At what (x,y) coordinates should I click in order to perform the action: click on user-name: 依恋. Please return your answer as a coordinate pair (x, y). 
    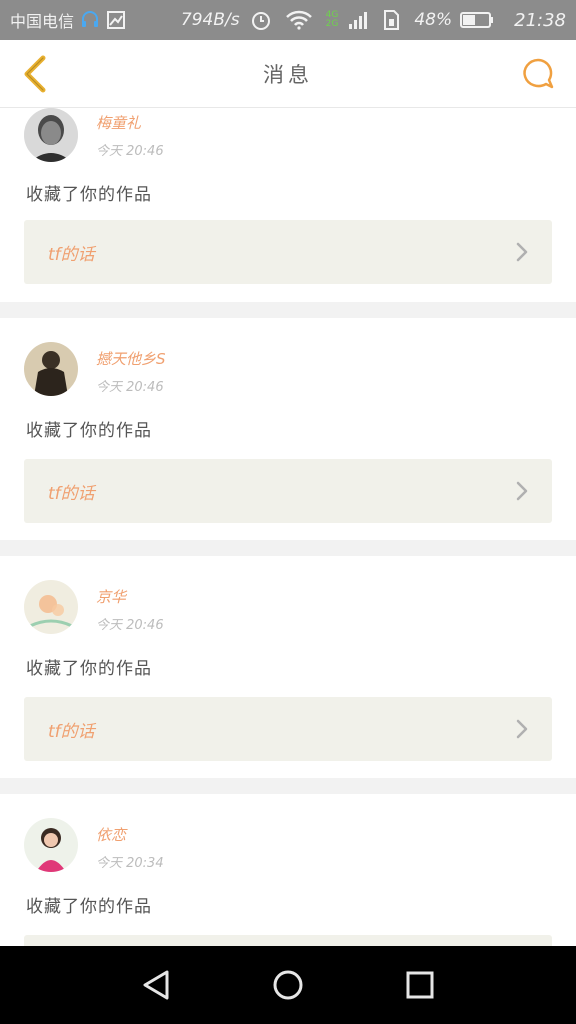
    Looking at the image, I should click on (111, 834).